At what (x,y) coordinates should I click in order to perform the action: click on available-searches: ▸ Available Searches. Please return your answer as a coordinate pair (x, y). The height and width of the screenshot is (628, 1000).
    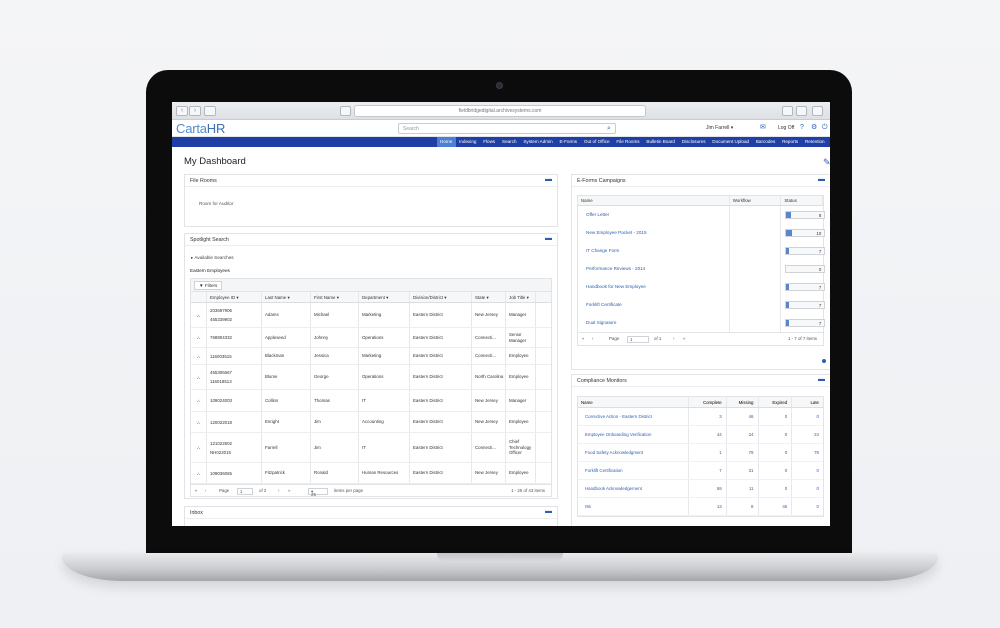
    Looking at the image, I should click on (212, 258).